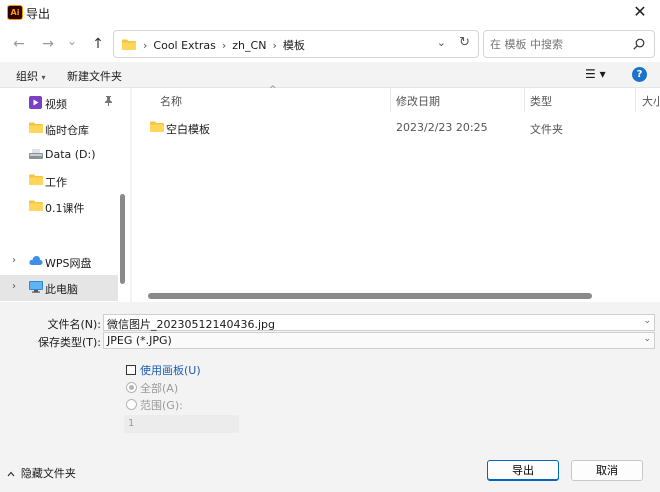 The image size is (660, 492). I want to click on nav-item-label: 此电脑, so click(61, 289).